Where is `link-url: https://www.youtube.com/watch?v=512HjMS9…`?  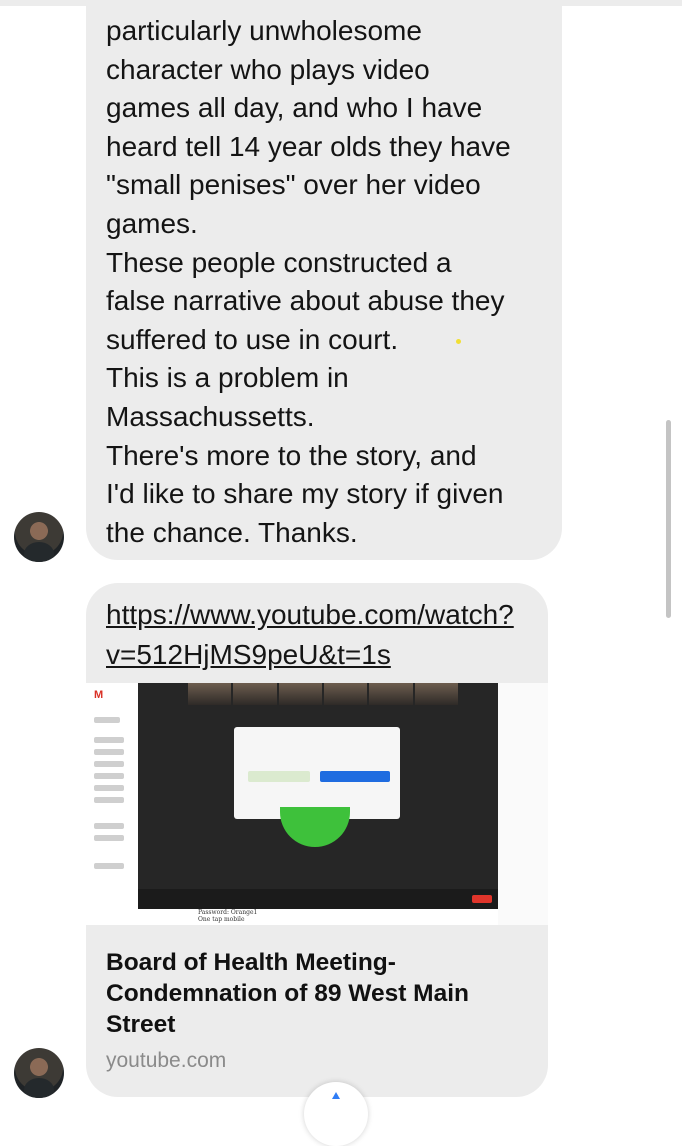
link-url: https://www.youtube.com/watch?v=512HjMS9… is located at coordinates (316, 635).